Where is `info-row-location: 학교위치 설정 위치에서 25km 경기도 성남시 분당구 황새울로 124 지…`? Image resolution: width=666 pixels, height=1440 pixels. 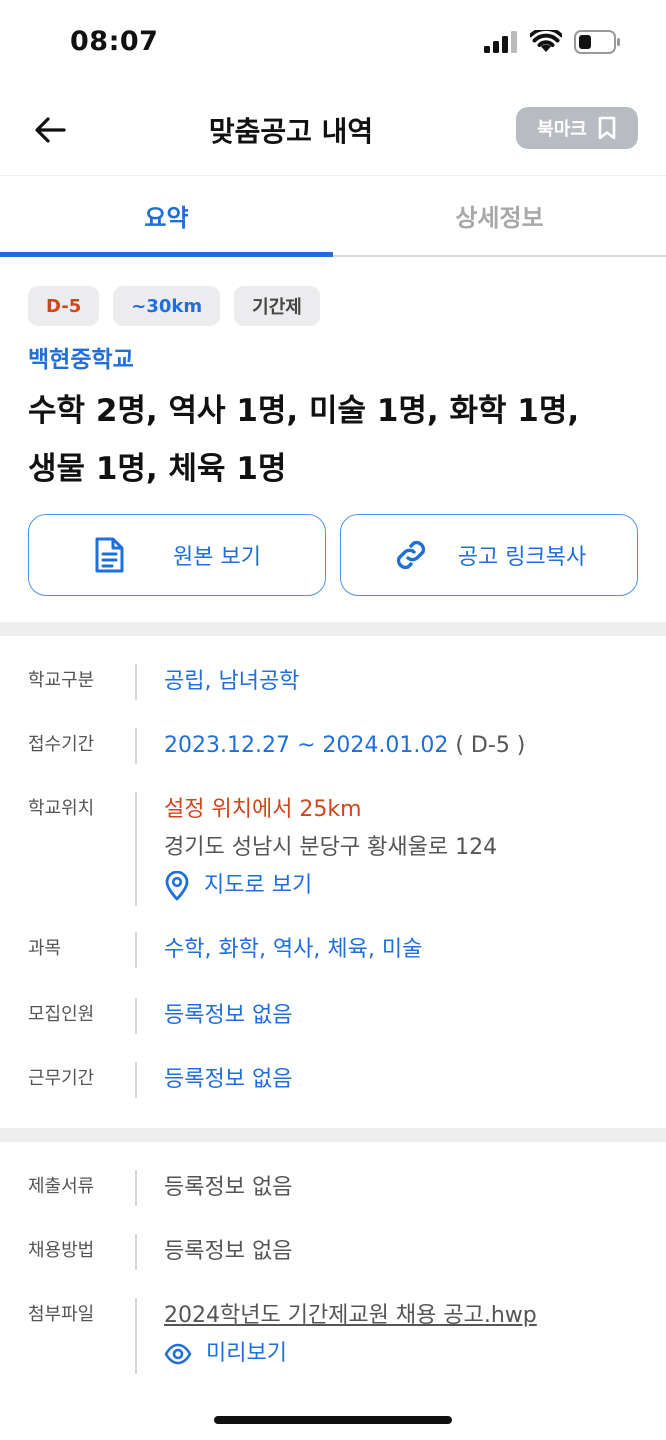
info-row-location: 학교위치 설정 위치에서 25km 경기도 성남시 분당구 황새울로 124 지… is located at coordinates (333, 849).